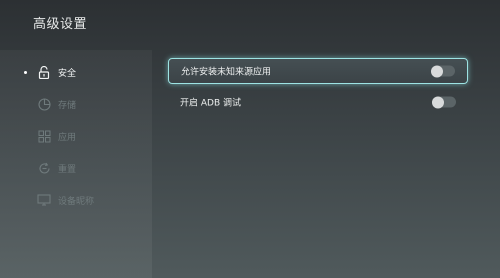 This screenshot has height=278, width=500. I want to click on sidebar-item-apps: 应用, so click(76, 136).